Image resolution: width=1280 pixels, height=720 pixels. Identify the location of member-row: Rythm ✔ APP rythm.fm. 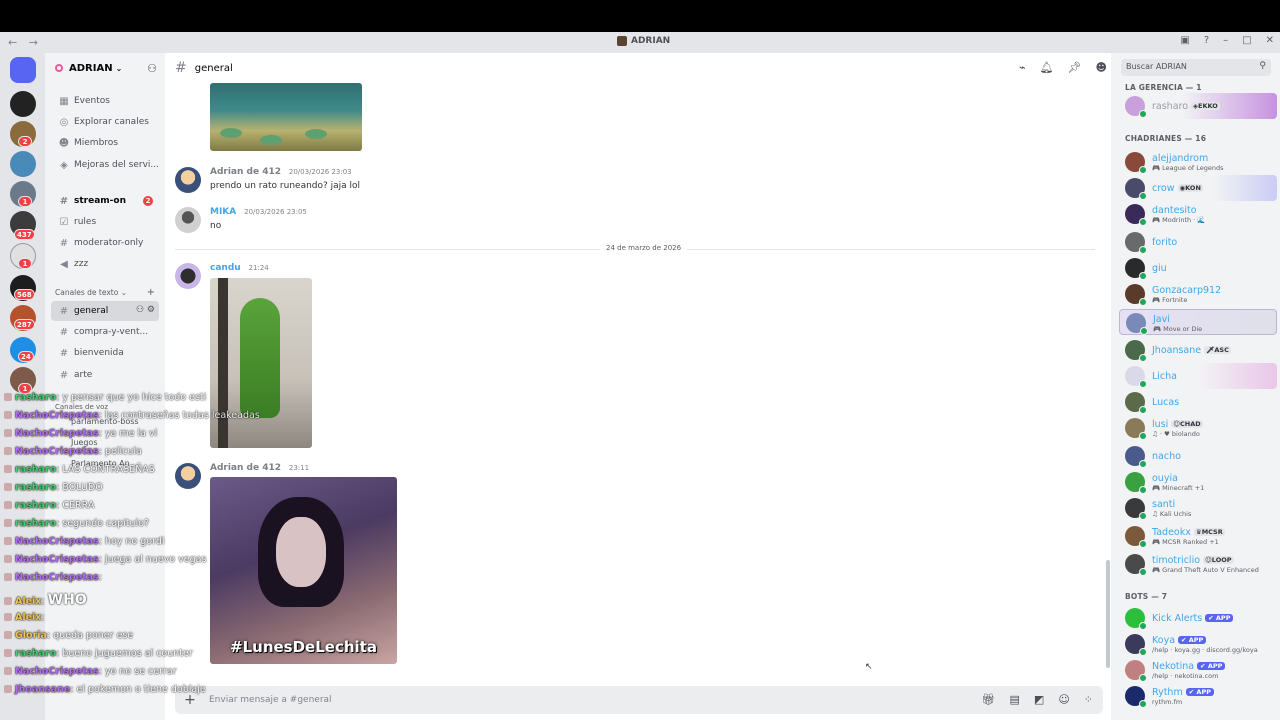
(1198, 696).